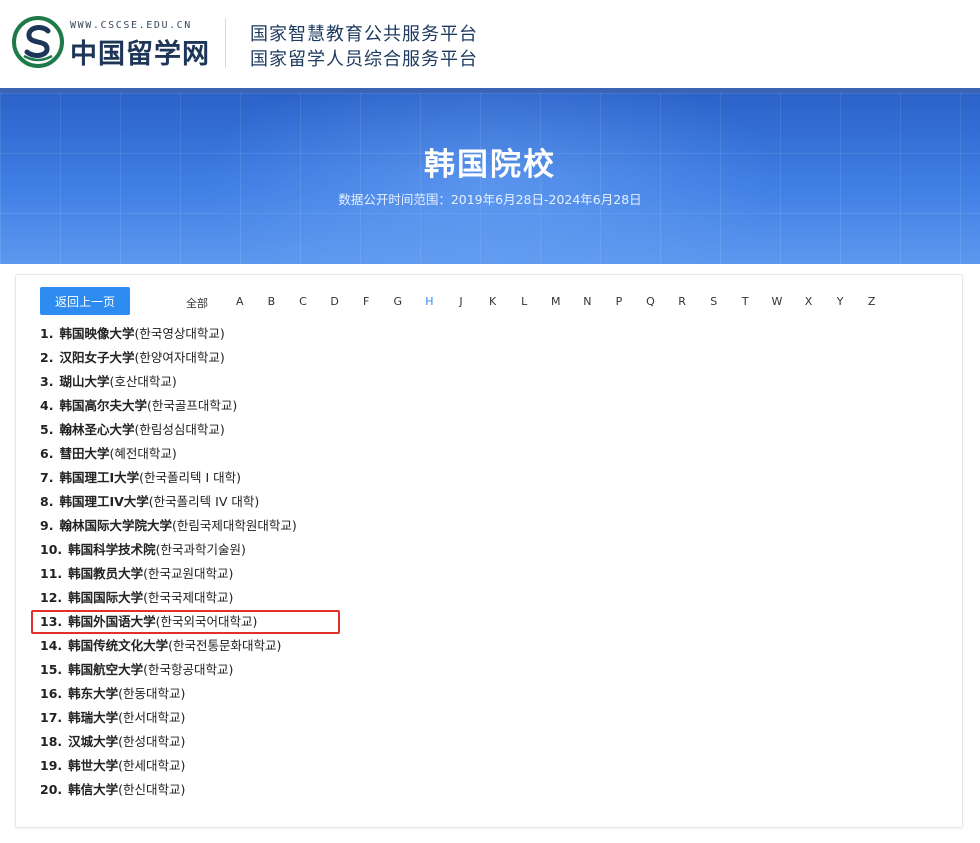 The width and height of the screenshot is (980, 843). What do you see at coordinates (152, 741) in the screenshot?
I see `university-korean-name: (한성대학교)` at bounding box center [152, 741].